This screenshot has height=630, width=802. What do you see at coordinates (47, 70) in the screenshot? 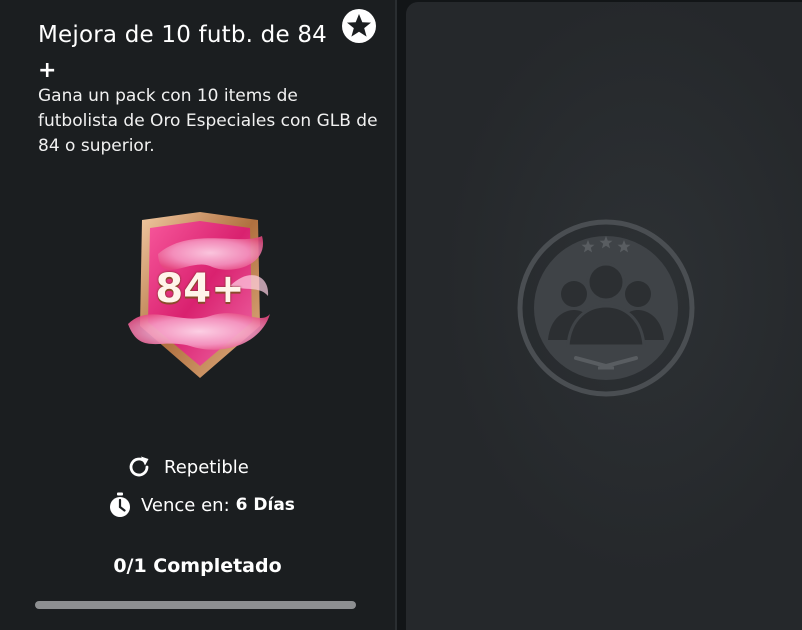
I see `reward-plus: +` at bounding box center [47, 70].